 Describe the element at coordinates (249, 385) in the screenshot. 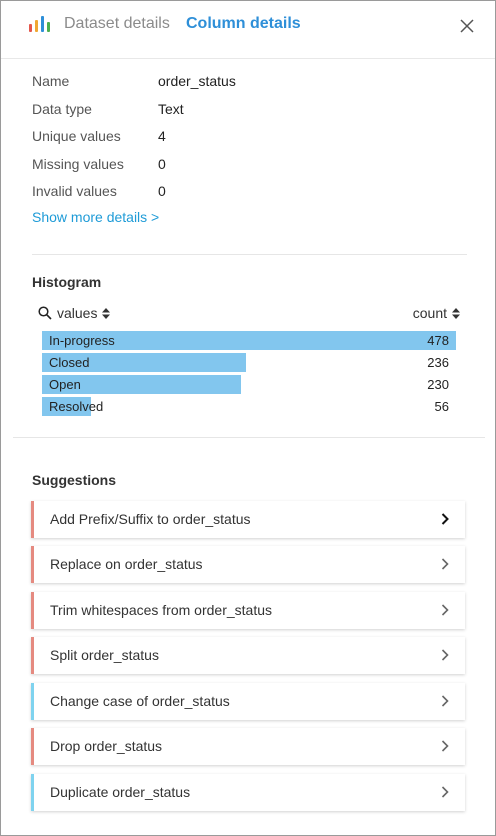

I see `histogram-row: Open 230` at that location.